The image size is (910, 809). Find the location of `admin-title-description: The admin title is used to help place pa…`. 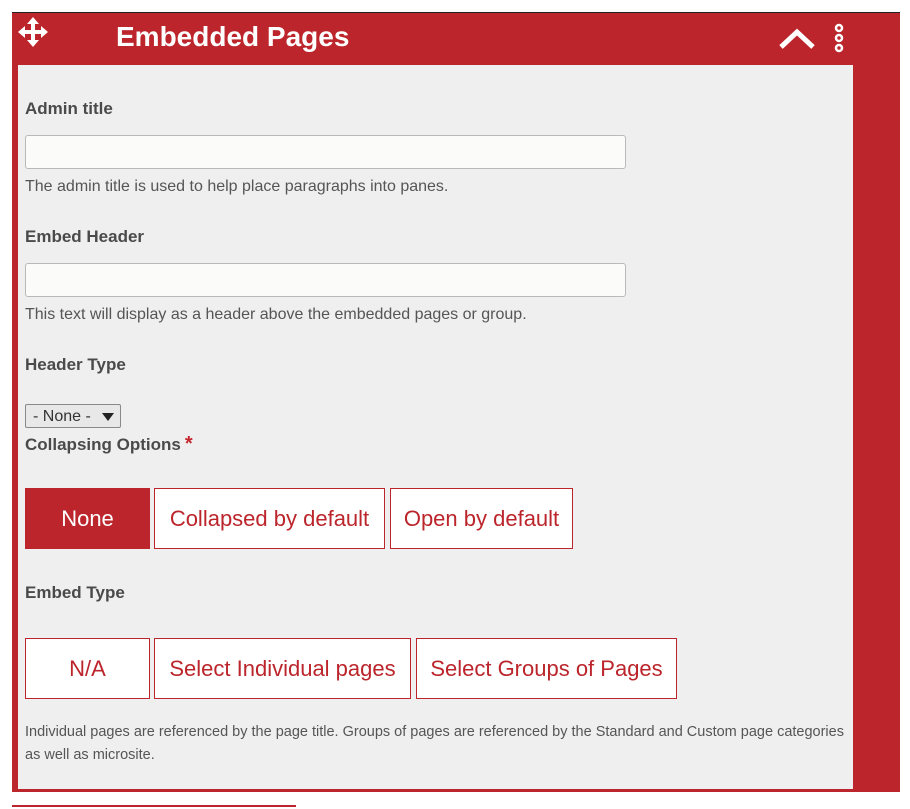

admin-title-description: The admin title is used to help place pa… is located at coordinates (237, 186).